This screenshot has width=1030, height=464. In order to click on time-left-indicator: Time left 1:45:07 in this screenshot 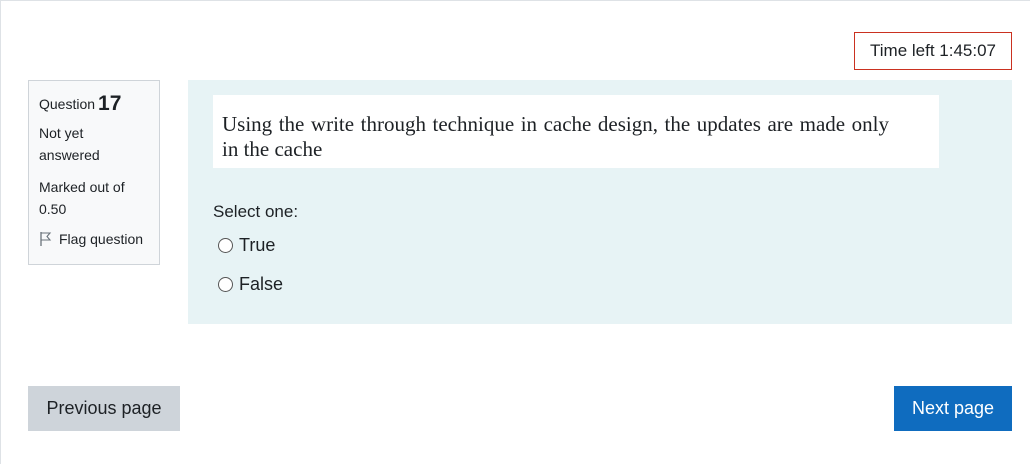, I will do `click(933, 51)`.